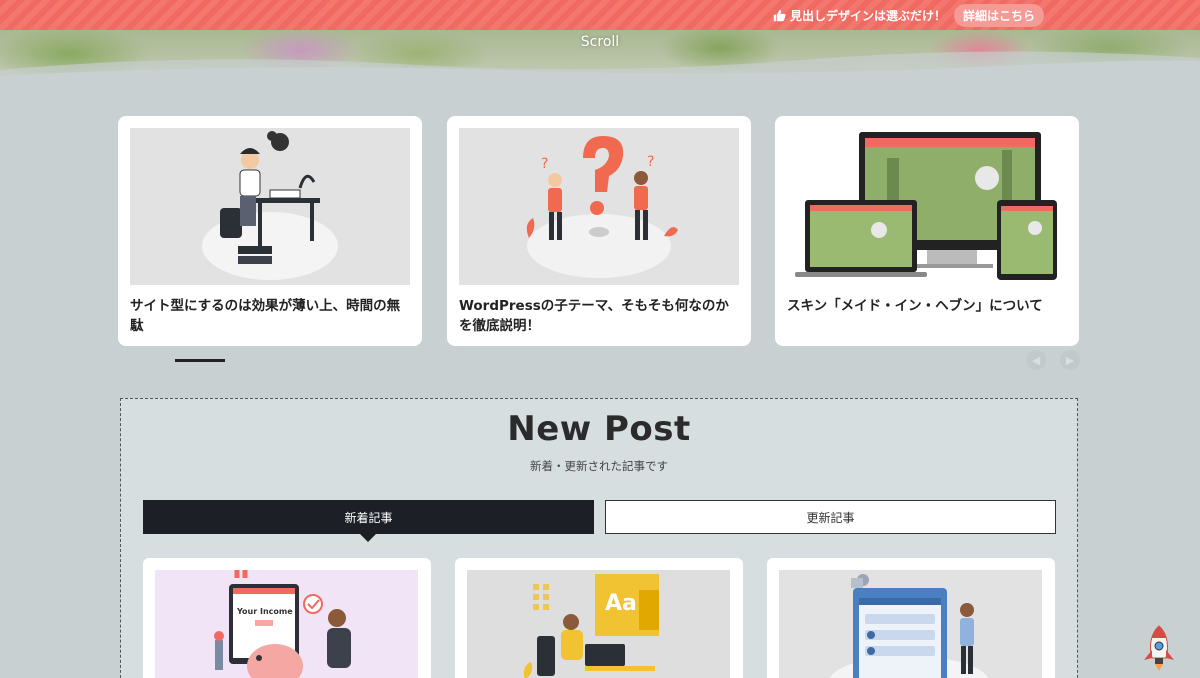 The image size is (1200, 678). Describe the element at coordinates (600, 15) in the screenshot. I see `top-notice-bar: 見出しデザインは選ぶだけ！ 詳細はこちら` at that location.